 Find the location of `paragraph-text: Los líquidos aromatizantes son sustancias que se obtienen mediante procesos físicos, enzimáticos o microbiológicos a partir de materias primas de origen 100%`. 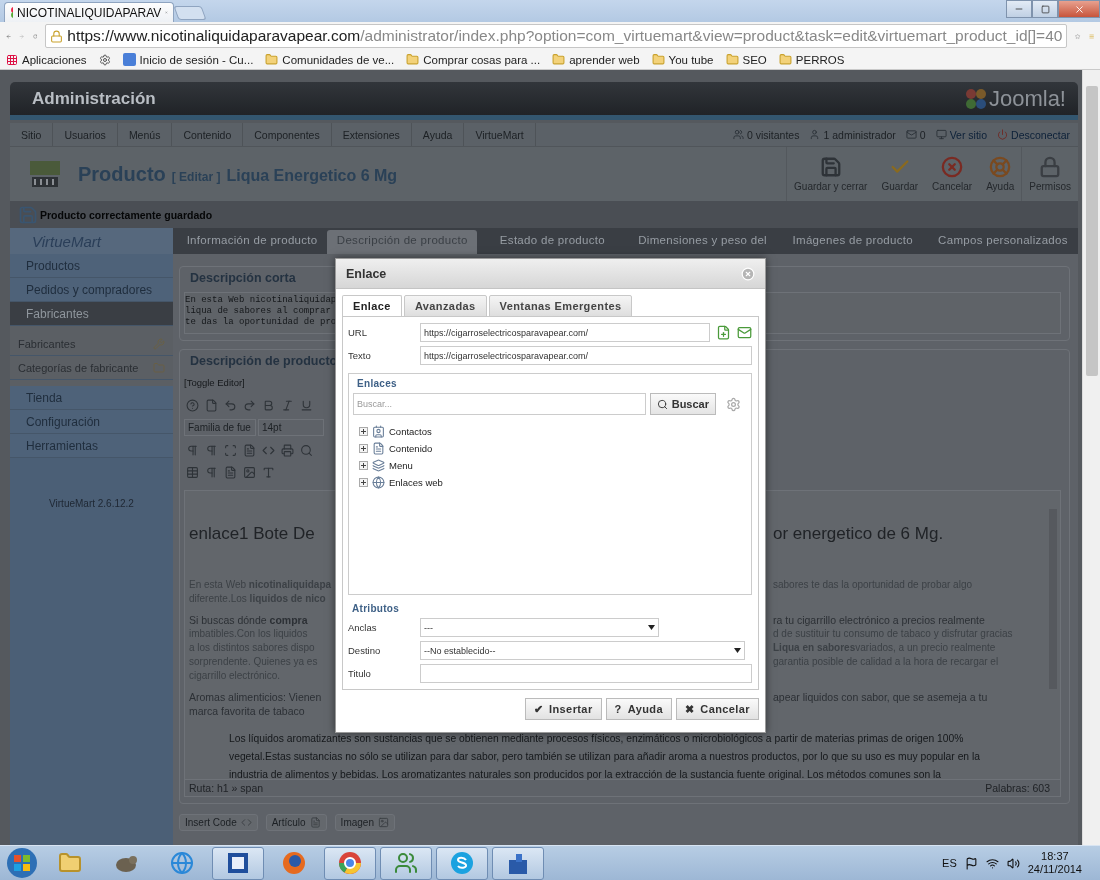

paragraph-text: Los líquidos aromatizantes son sustancias que se obtienen mediante procesos físicos, enzimáticos o microbiológicos a partir de materias primas de origen 100% is located at coordinates (596, 739).